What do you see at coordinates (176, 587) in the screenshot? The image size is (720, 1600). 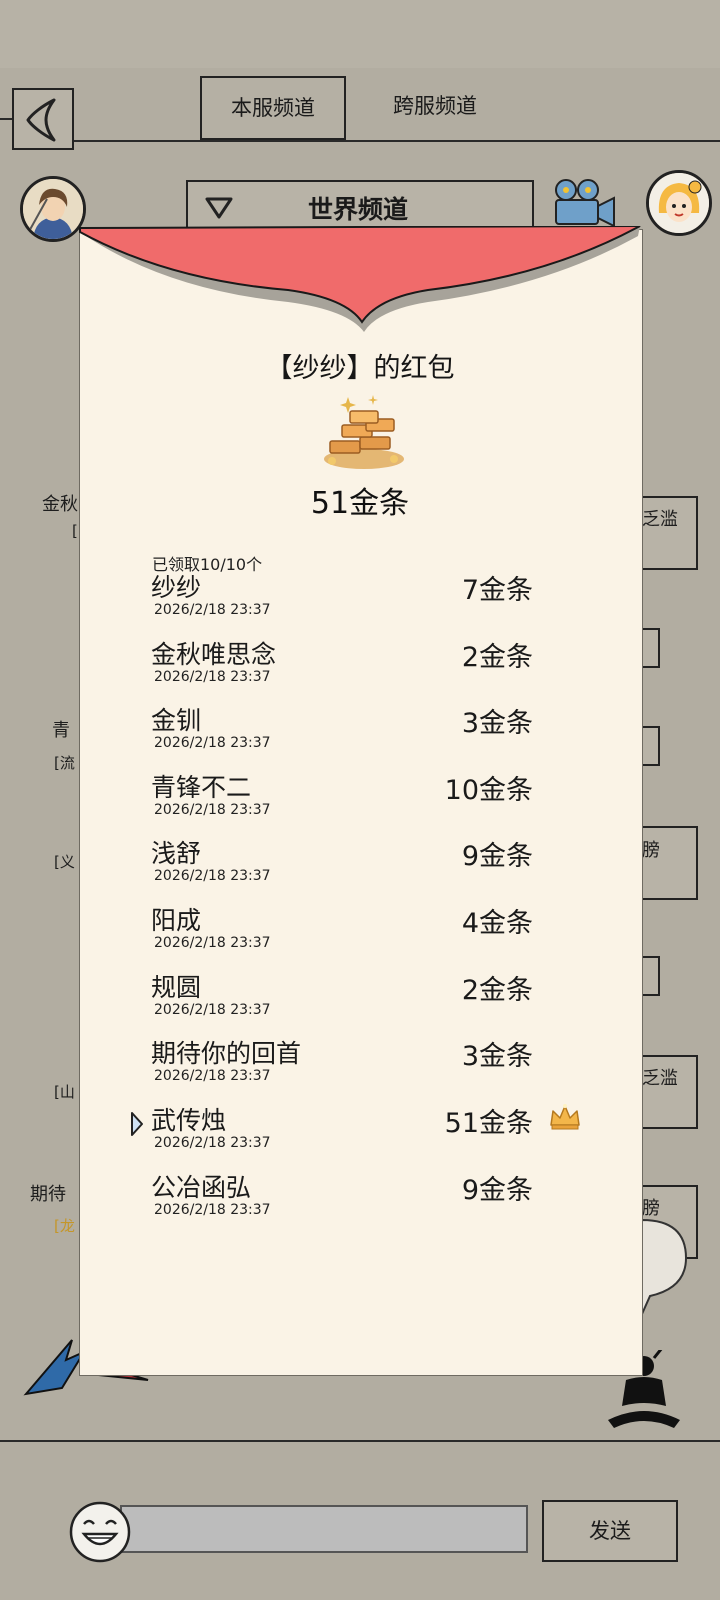 I see `claimer-name: 纱纱` at bounding box center [176, 587].